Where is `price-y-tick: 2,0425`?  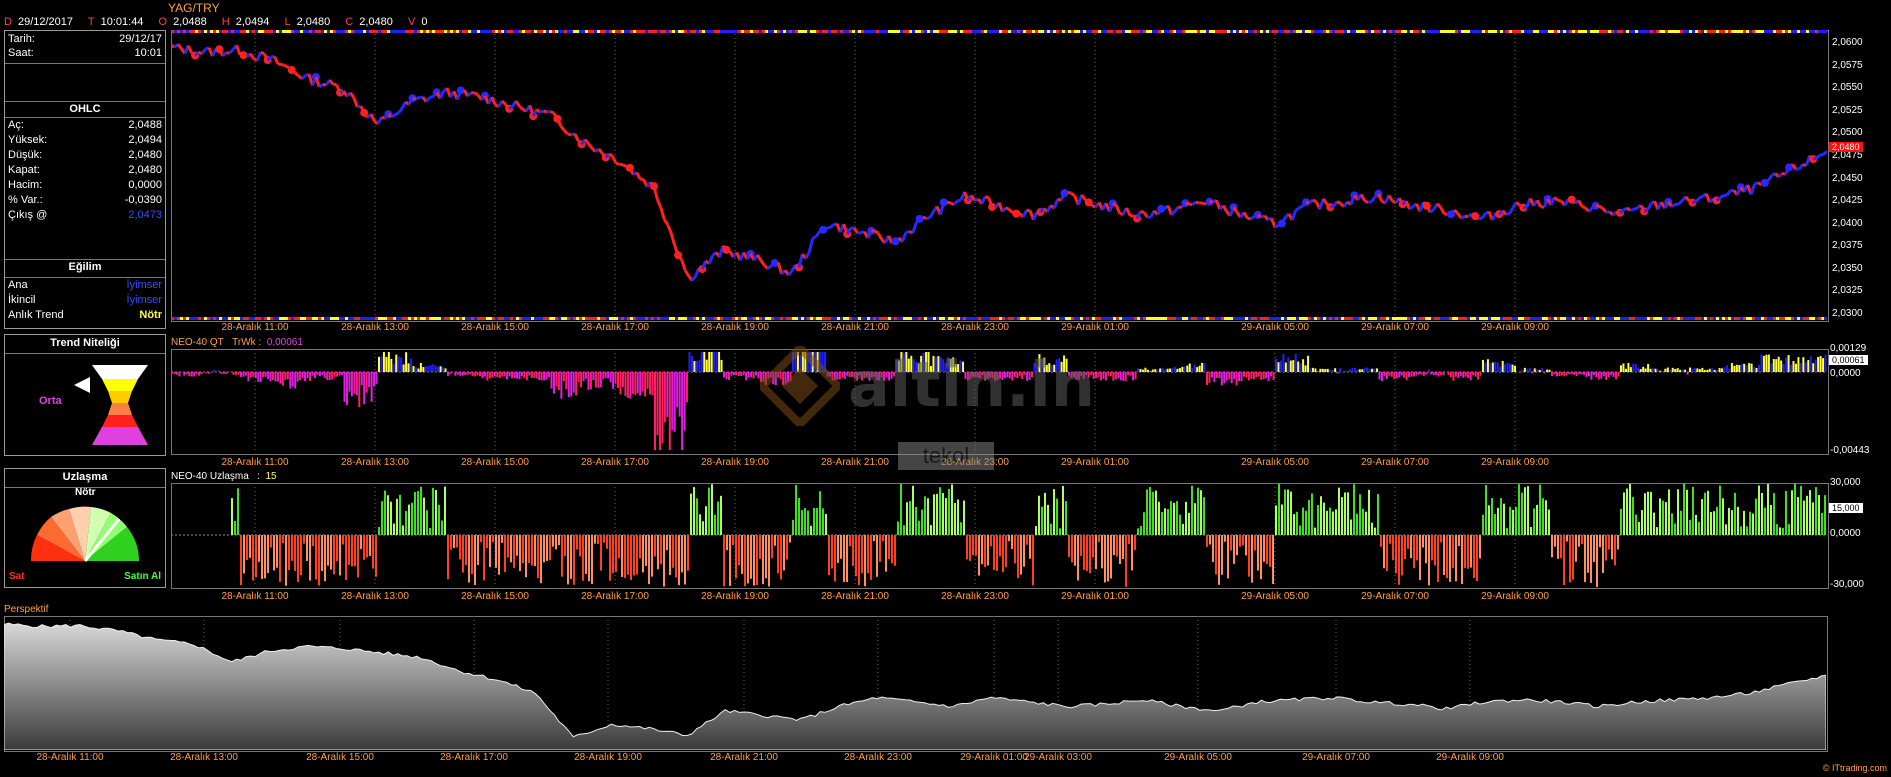
price-y-tick: 2,0425 is located at coordinates (1847, 201).